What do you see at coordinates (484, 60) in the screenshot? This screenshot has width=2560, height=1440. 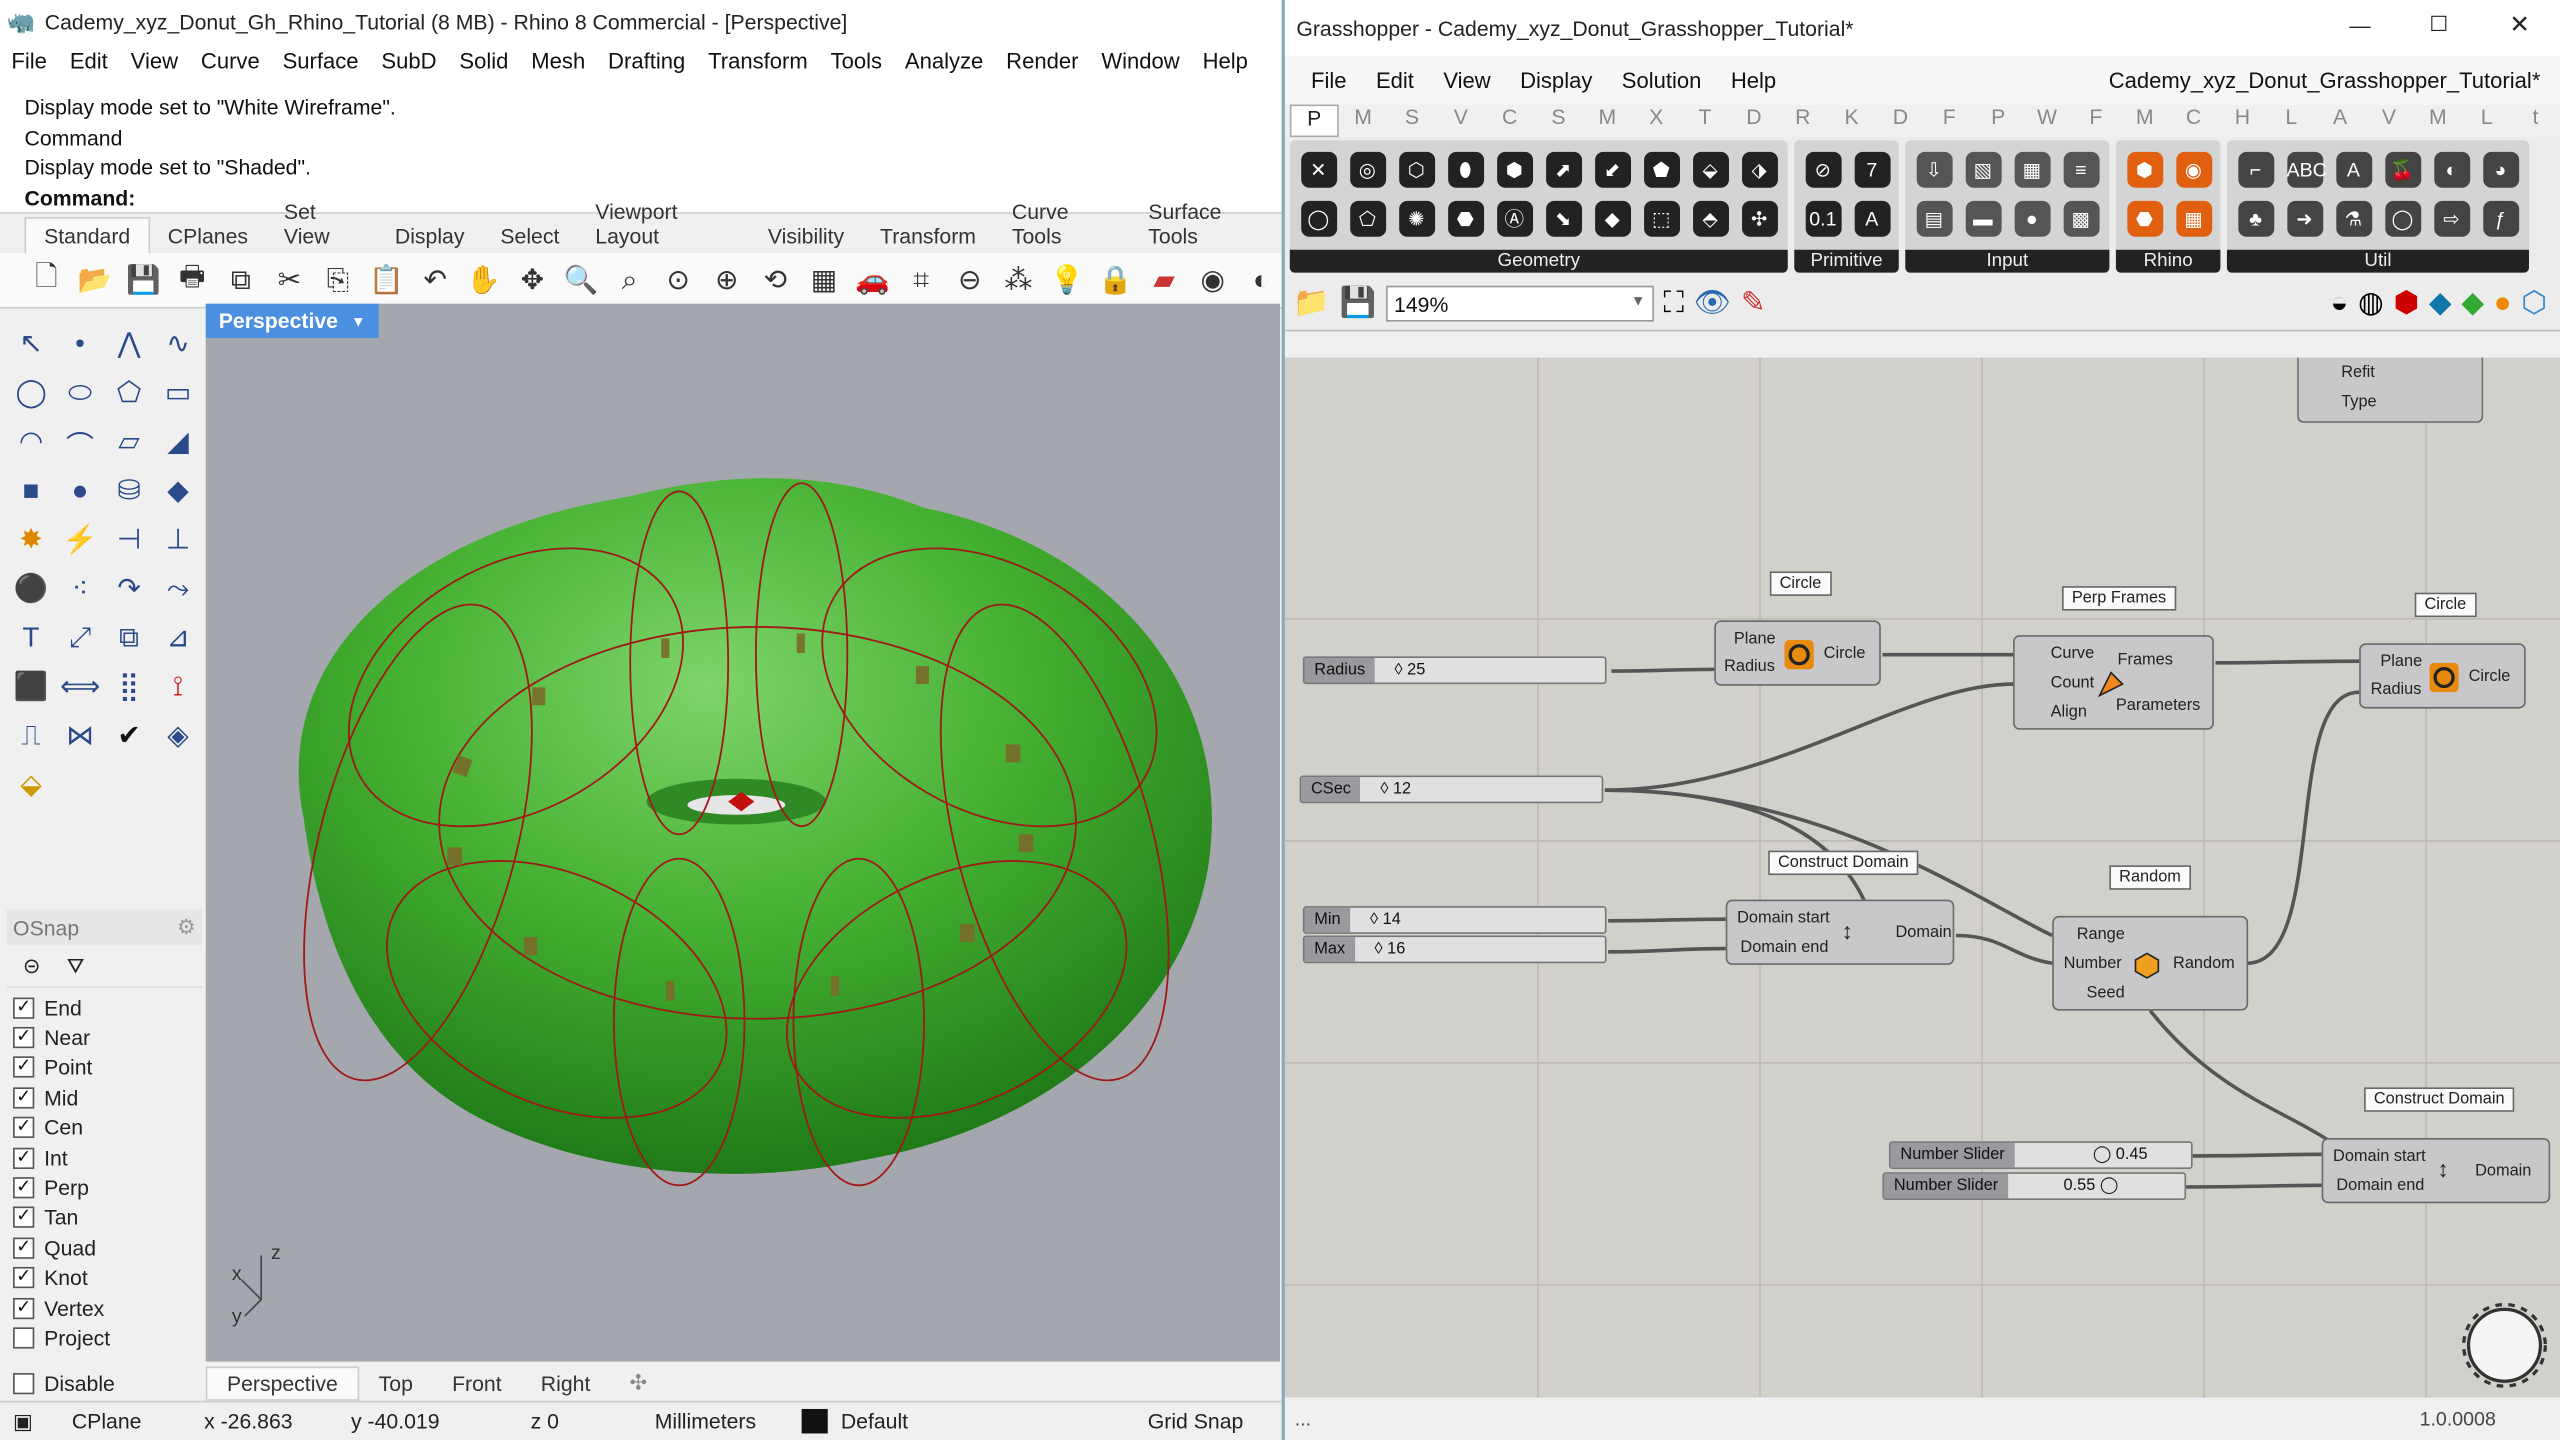 I see `menu-solid: Solid` at bounding box center [484, 60].